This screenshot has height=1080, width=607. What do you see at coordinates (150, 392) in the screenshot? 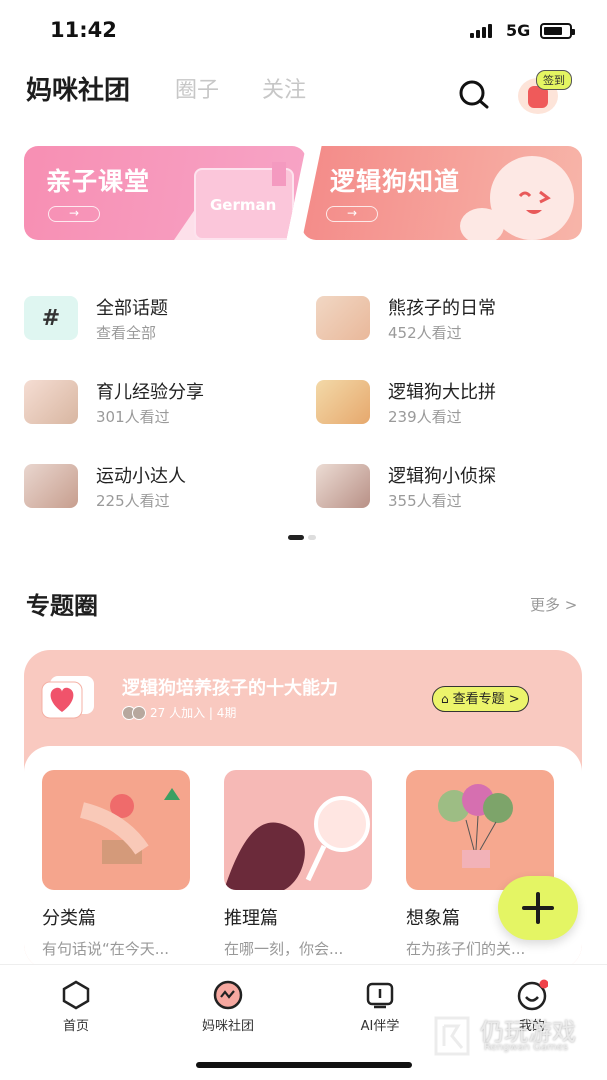
I see `topic-title: 育儿经验分享` at bounding box center [150, 392].